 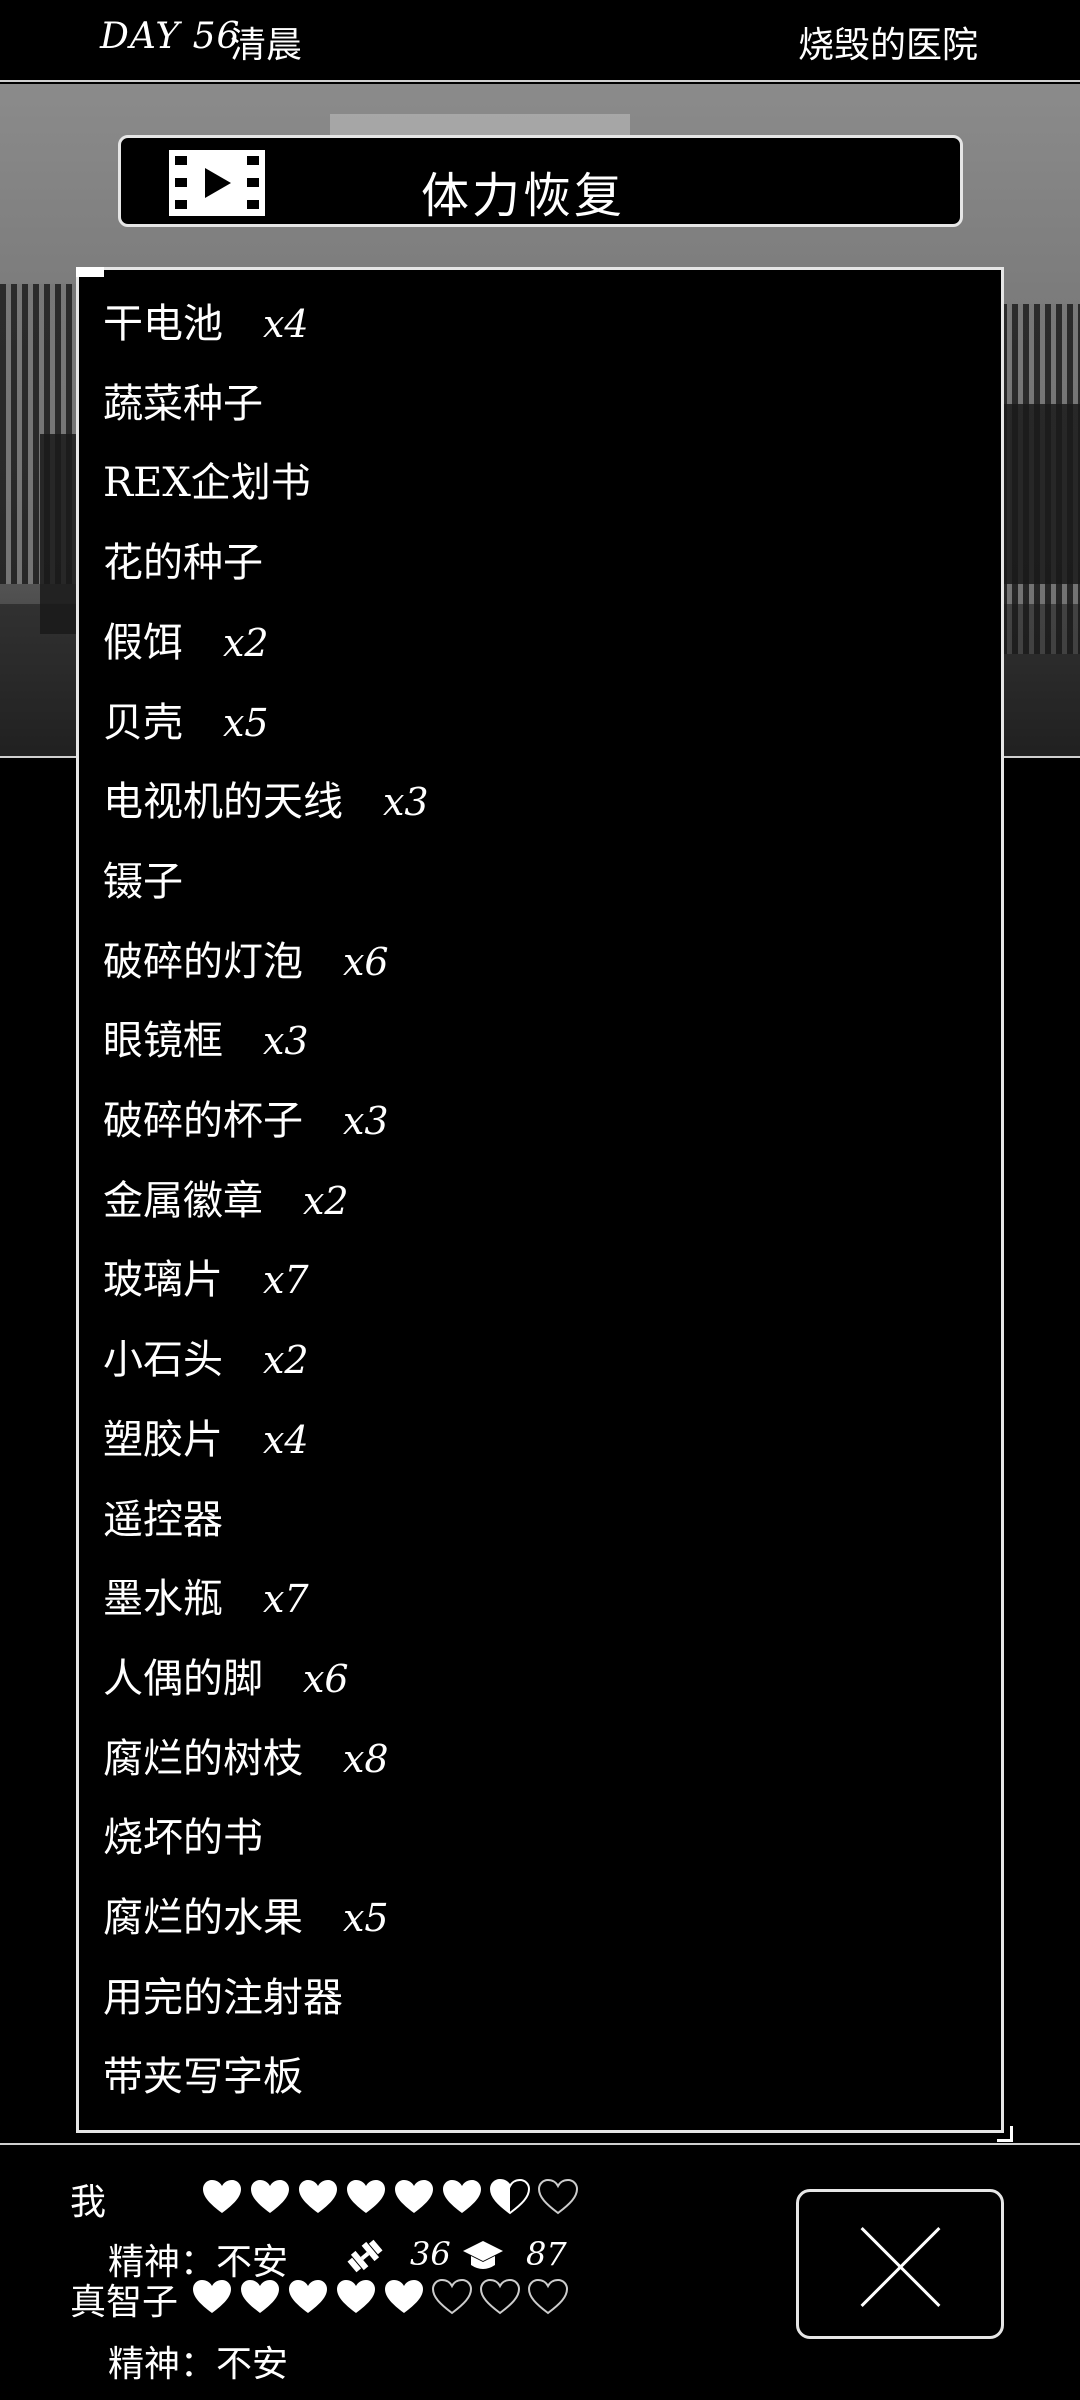 I want to click on title-bar: 体力恢复, so click(x=540, y=181).